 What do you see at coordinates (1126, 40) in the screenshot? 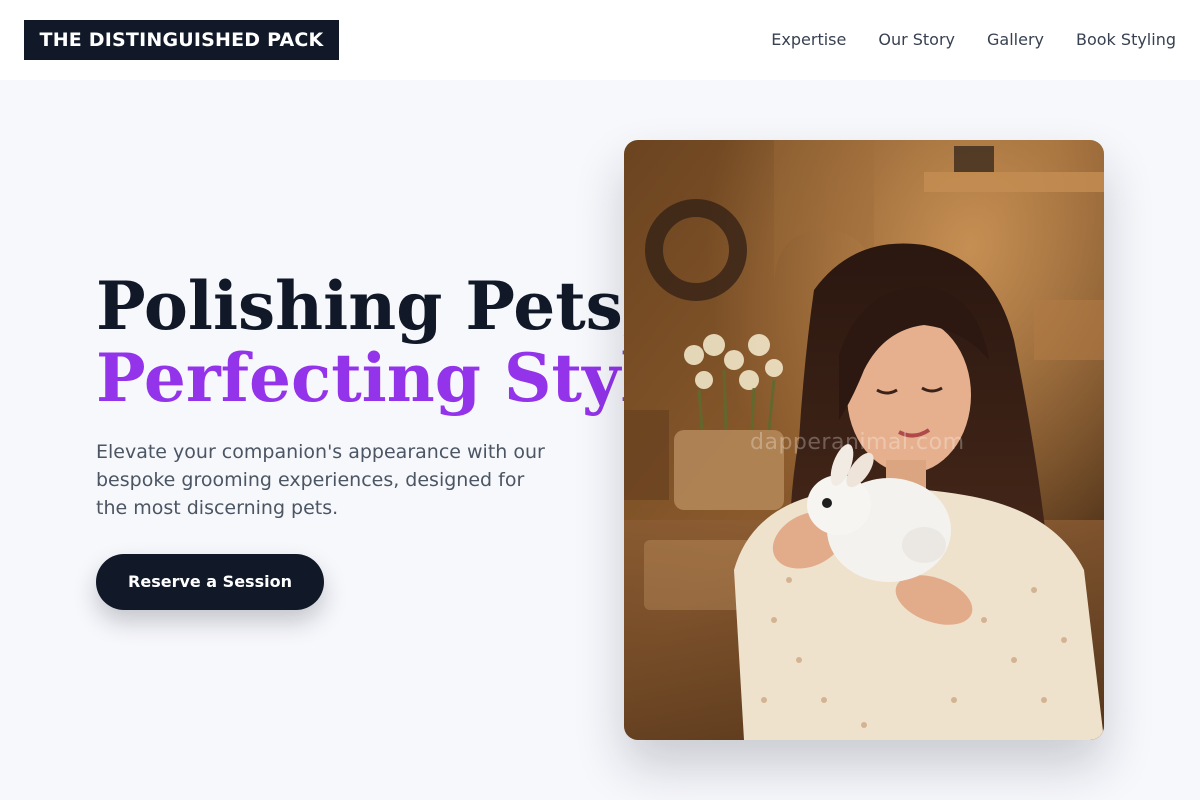
I see `nav-link-book-styling: Book Styling` at bounding box center [1126, 40].